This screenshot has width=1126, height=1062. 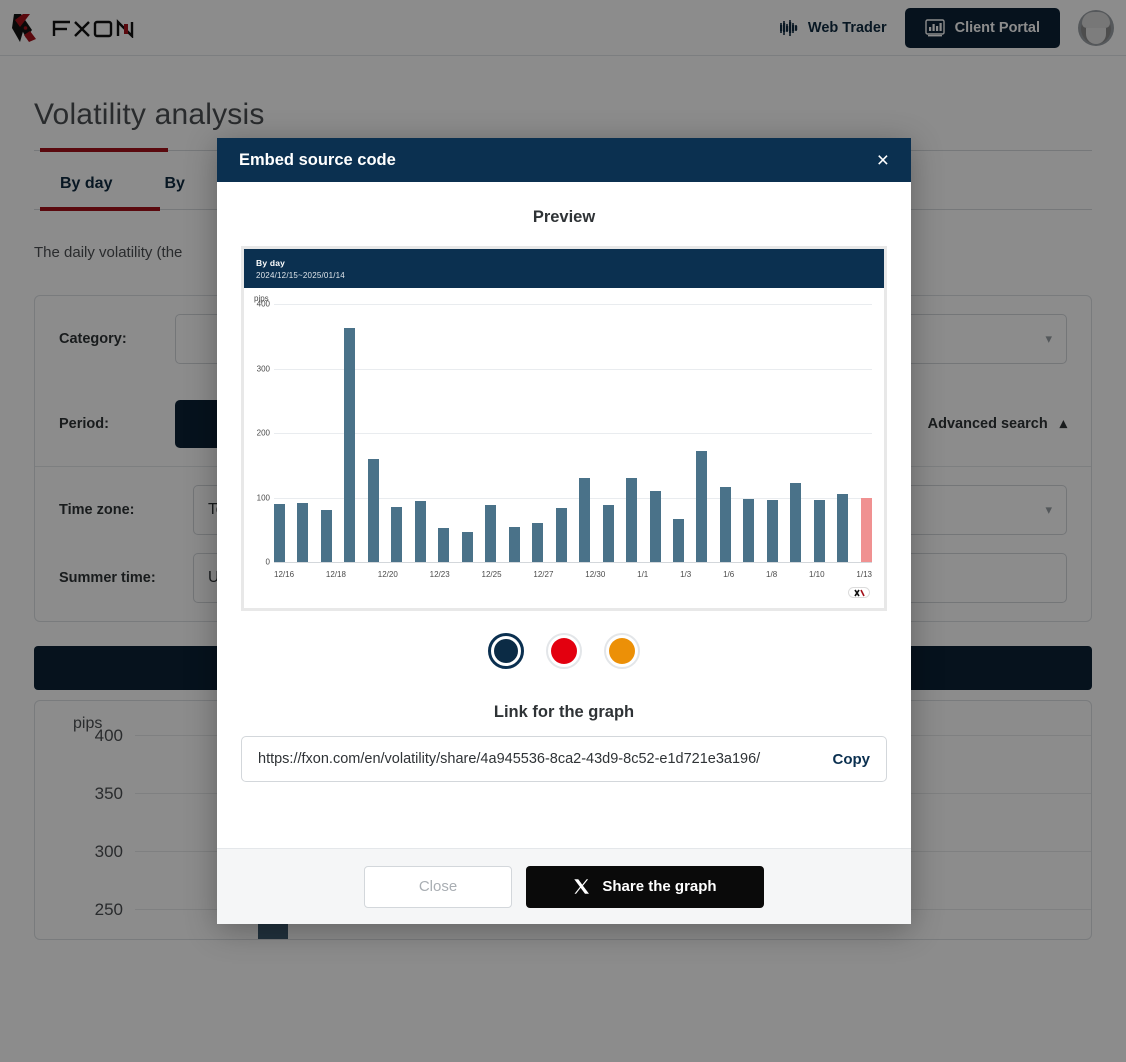 I want to click on color-swatch-orange, so click(x=622, y=651).